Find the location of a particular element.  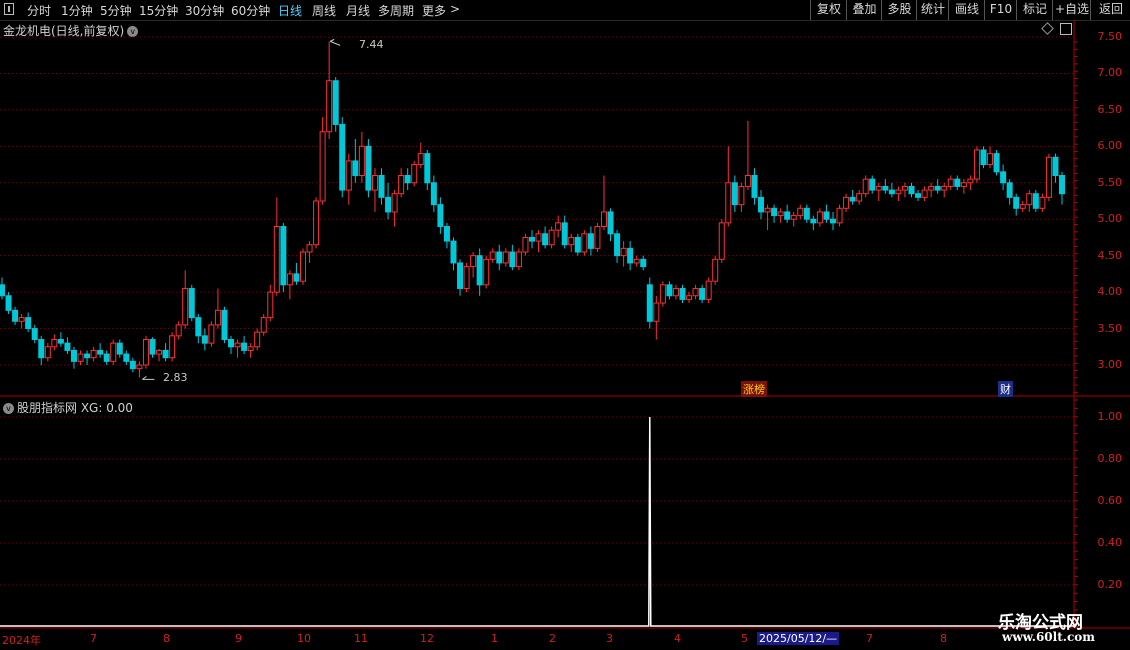

chevron-right-icon: > is located at coordinates (455, 9).